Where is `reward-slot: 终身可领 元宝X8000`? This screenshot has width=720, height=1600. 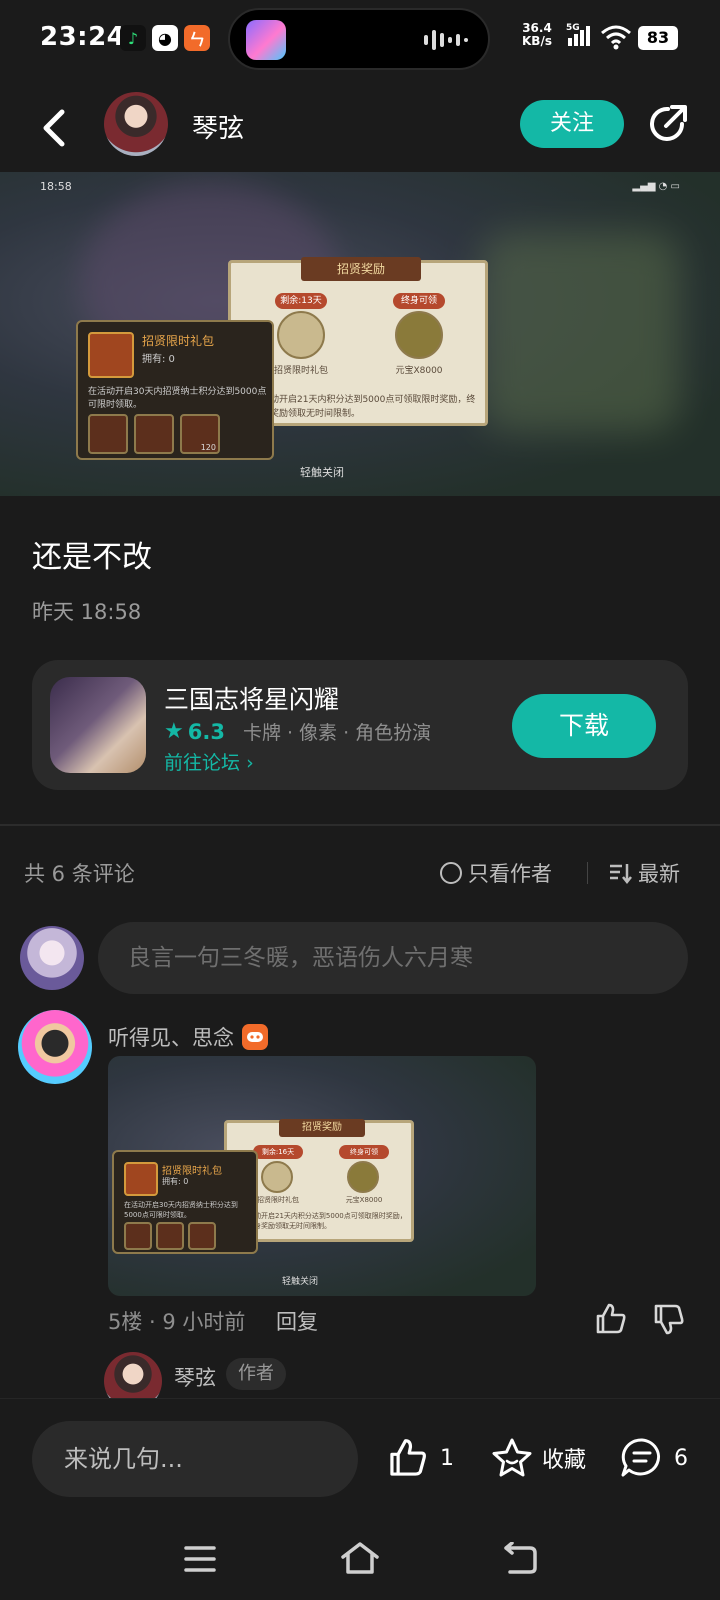 reward-slot: 终身可领 元宝X8000 is located at coordinates (419, 334).